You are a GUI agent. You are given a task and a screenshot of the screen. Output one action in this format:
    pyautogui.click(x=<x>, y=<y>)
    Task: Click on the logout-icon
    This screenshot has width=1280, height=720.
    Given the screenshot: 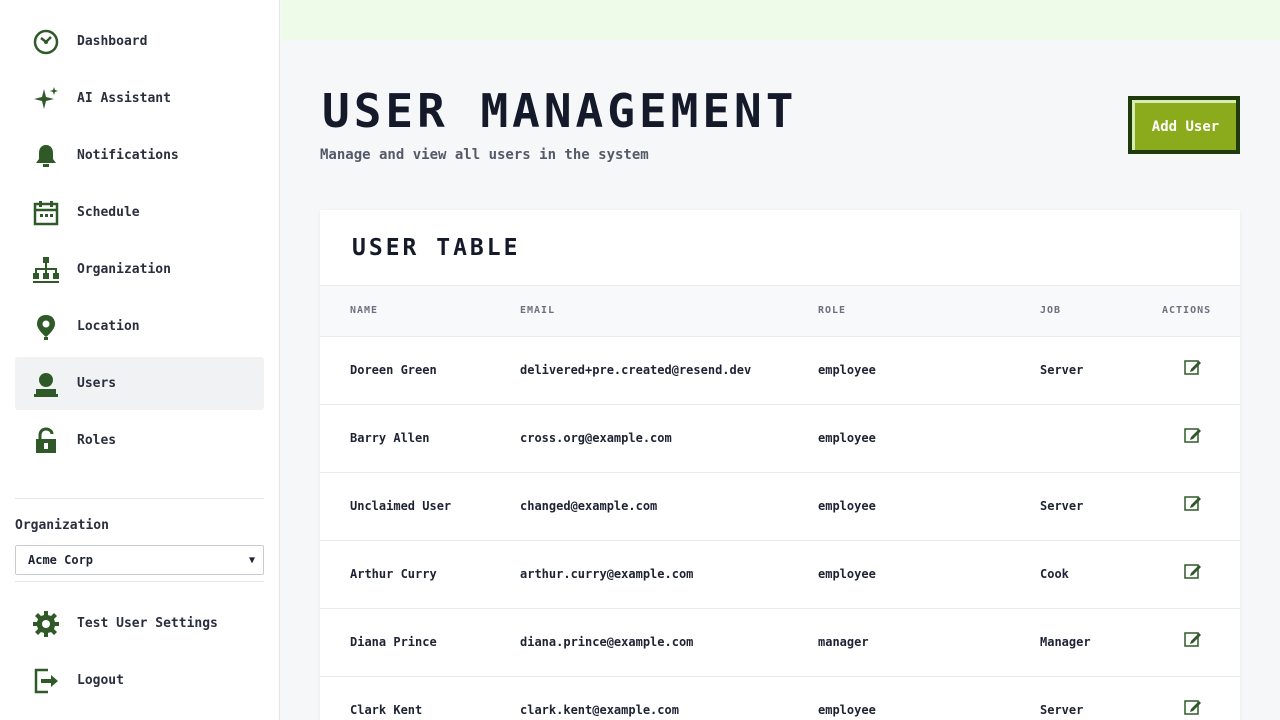 What is the action you would take?
    pyautogui.click(x=46, y=681)
    